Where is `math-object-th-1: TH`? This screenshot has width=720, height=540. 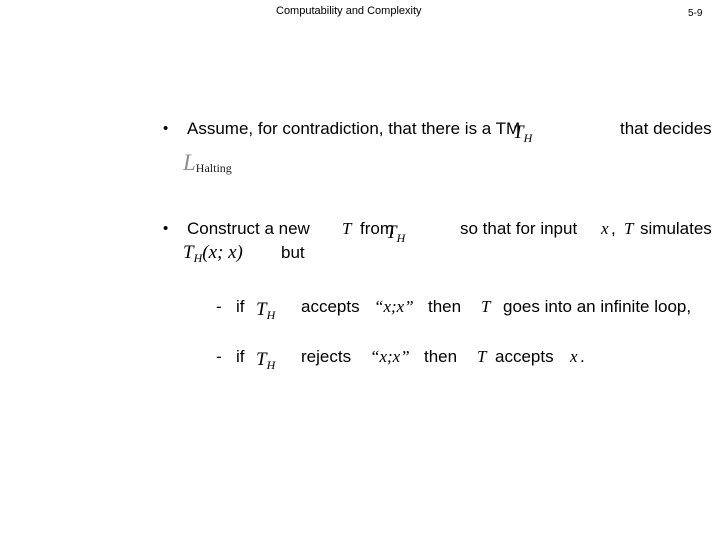 math-object-th-1: TH is located at coordinates (522, 134).